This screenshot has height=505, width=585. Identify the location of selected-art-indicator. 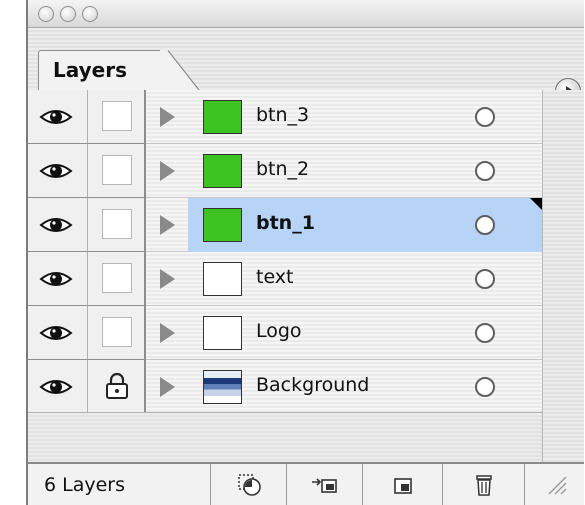
(536, 204).